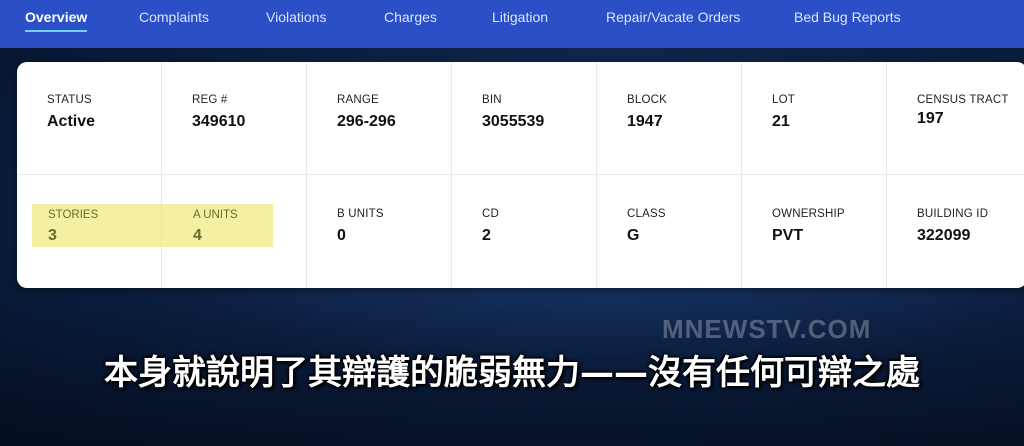 This screenshot has height=446, width=1024. I want to click on tab-violations: Violations, so click(296, 17).